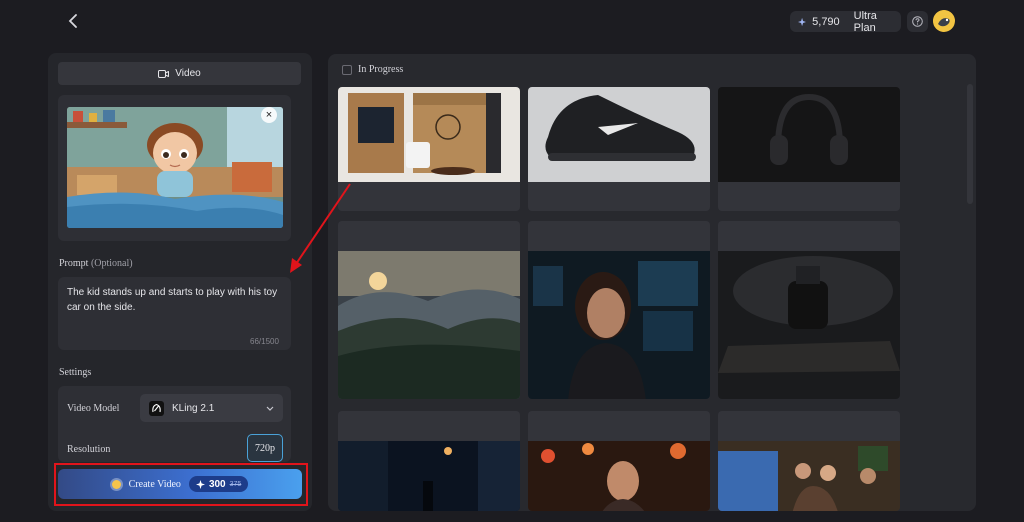  What do you see at coordinates (809, 476) in the screenshot?
I see `sports-fans-thumbnail` at bounding box center [809, 476].